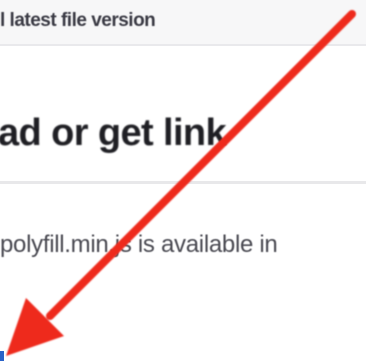 The height and width of the screenshot is (361, 366). Describe the element at coordinates (113, 133) in the screenshot. I see `section-heading: ad or get link` at that location.